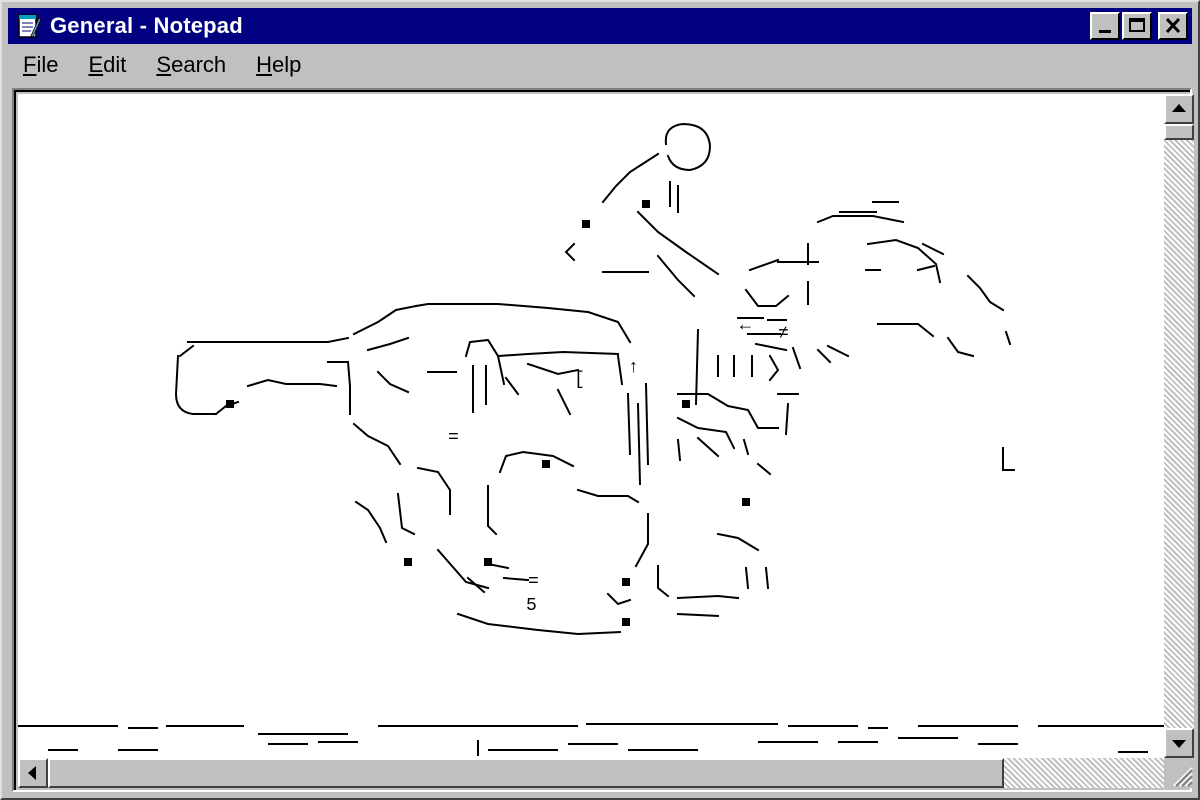  I want to click on menu-help: Help, so click(278, 65).